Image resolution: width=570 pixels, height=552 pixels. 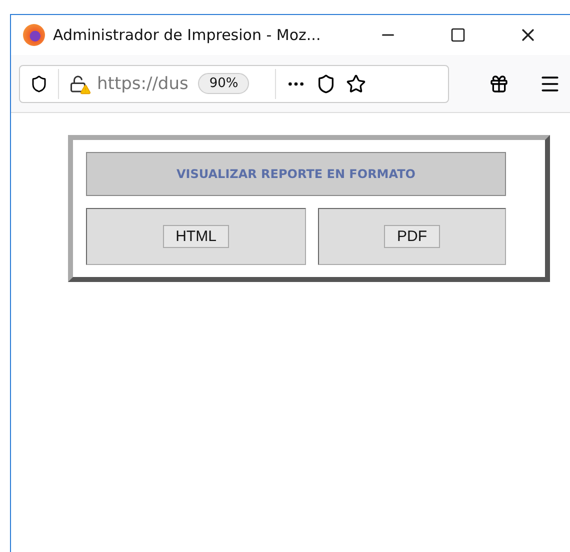 What do you see at coordinates (499, 84) in the screenshot?
I see `gift-icon` at bounding box center [499, 84].